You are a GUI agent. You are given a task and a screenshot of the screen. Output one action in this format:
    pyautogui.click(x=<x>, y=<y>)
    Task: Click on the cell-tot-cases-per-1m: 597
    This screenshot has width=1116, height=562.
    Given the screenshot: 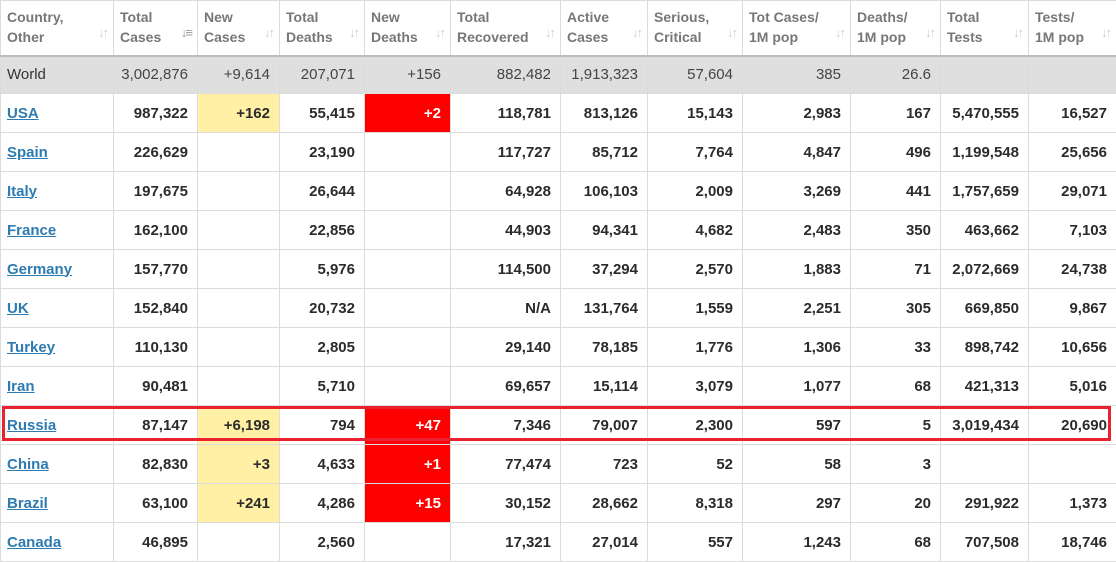 What is the action you would take?
    pyautogui.click(x=796, y=425)
    